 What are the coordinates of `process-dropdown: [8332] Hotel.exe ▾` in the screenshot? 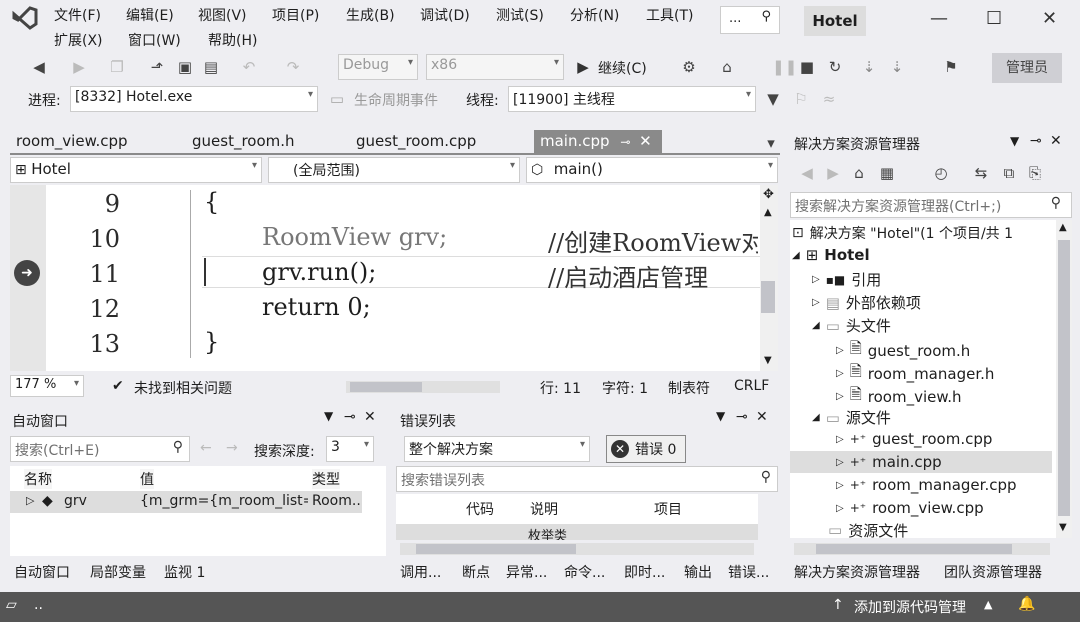 It's located at (194, 99).